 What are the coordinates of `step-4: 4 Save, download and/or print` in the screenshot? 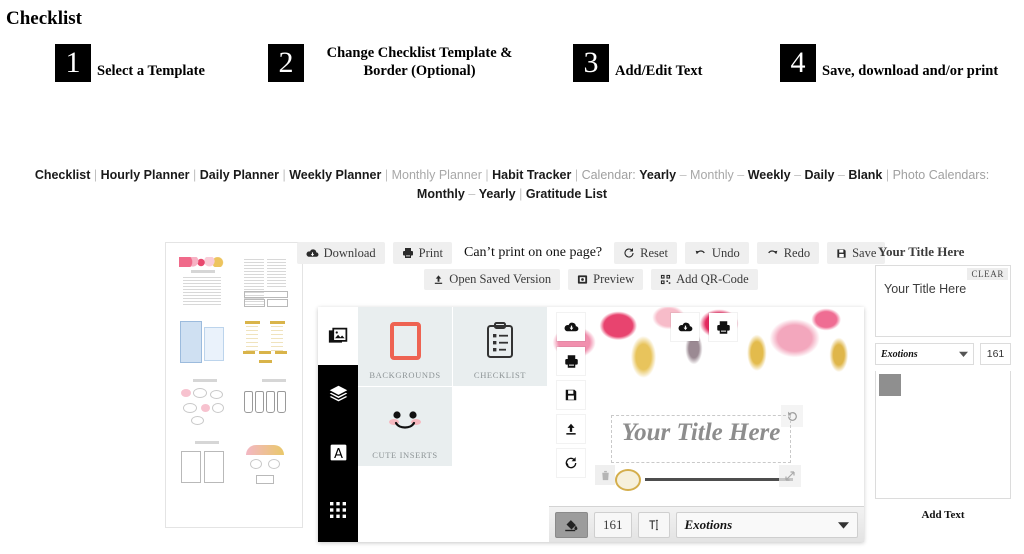 It's located at (889, 63).